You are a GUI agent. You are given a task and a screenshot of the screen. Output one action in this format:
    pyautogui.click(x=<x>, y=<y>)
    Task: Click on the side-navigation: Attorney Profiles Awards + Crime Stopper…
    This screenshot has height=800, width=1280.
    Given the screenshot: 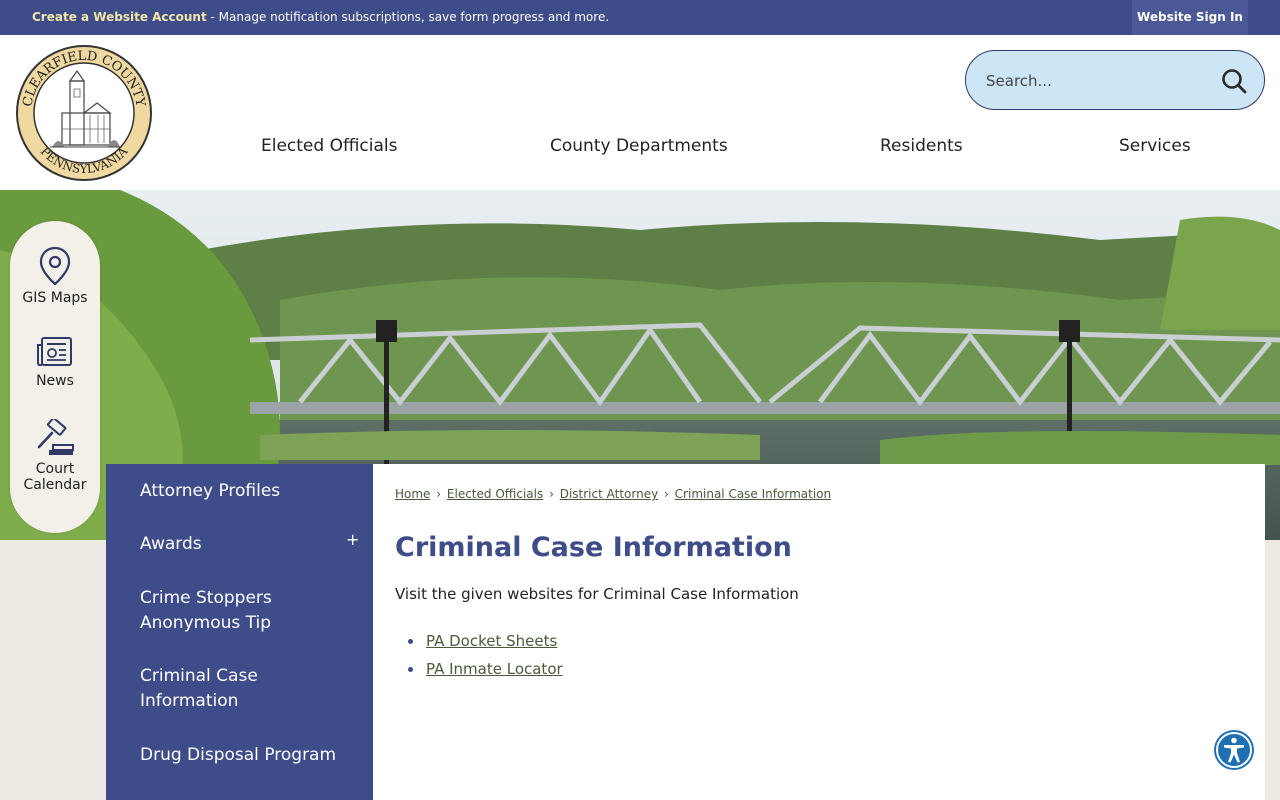 What is the action you would take?
    pyautogui.click(x=239, y=632)
    